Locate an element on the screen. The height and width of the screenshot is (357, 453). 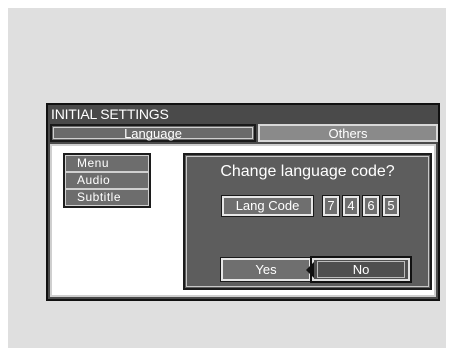
tab-language: Language is located at coordinates (153, 133).